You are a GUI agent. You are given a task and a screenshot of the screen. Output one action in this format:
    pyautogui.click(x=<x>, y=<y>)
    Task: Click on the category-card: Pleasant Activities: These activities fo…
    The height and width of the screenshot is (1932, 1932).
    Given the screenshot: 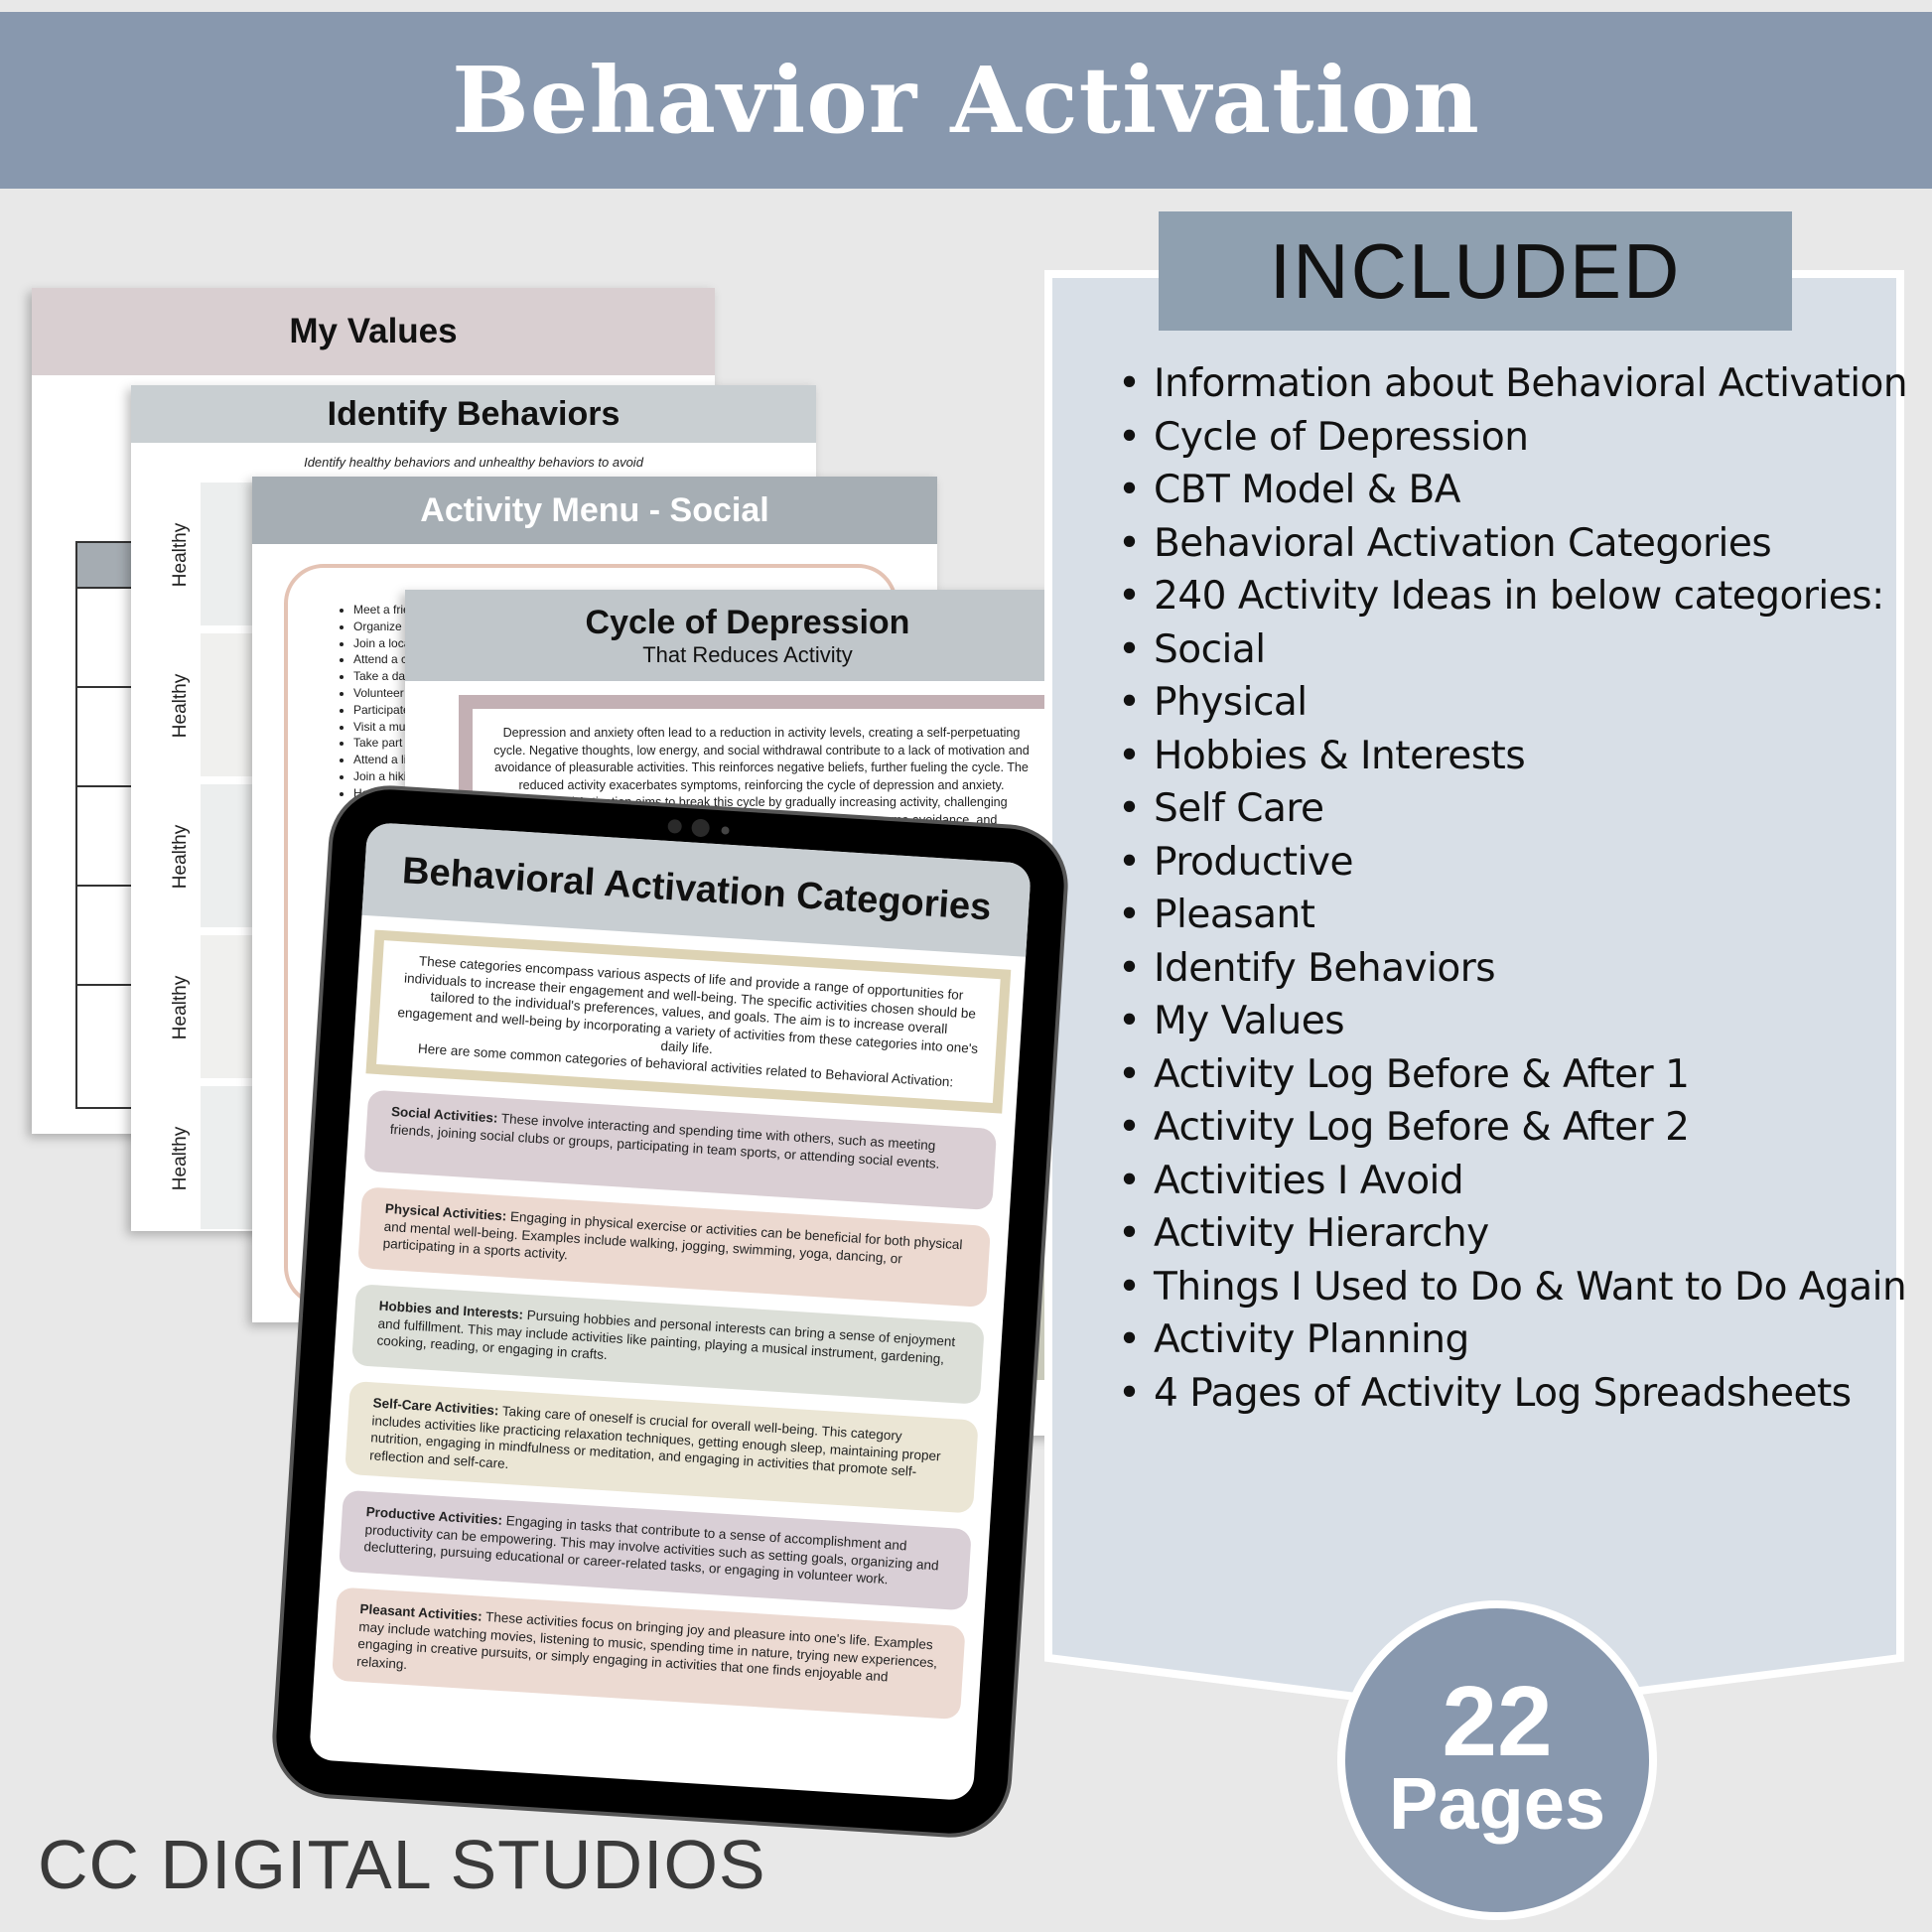 What is the action you would take?
    pyautogui.click(x=649, y=1654)
    